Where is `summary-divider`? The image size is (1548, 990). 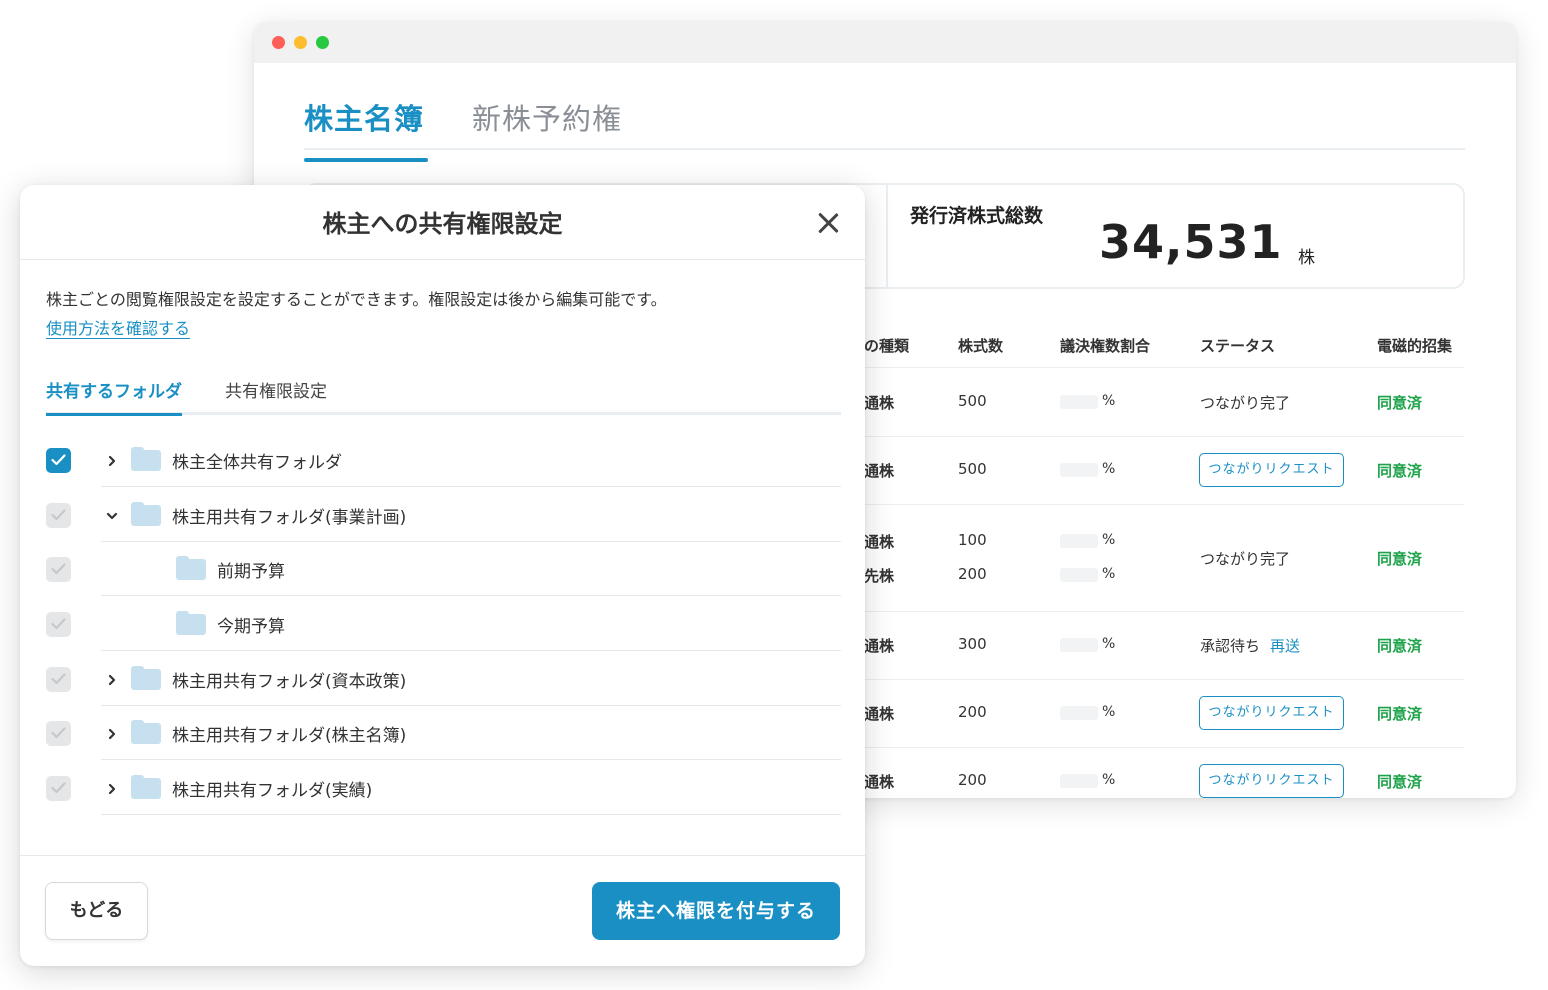 summary-divider is located at coordinates (887, 236).